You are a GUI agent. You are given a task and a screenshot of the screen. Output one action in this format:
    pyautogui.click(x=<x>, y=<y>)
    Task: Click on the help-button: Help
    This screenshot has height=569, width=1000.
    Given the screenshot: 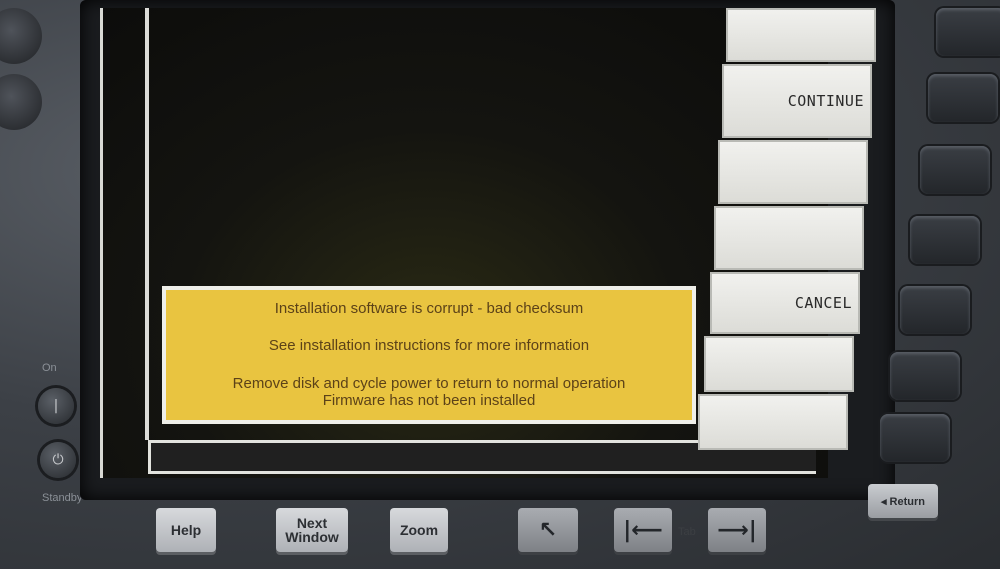 What is the action you would take?
    pyautogui.click(x=186, y=530)
    